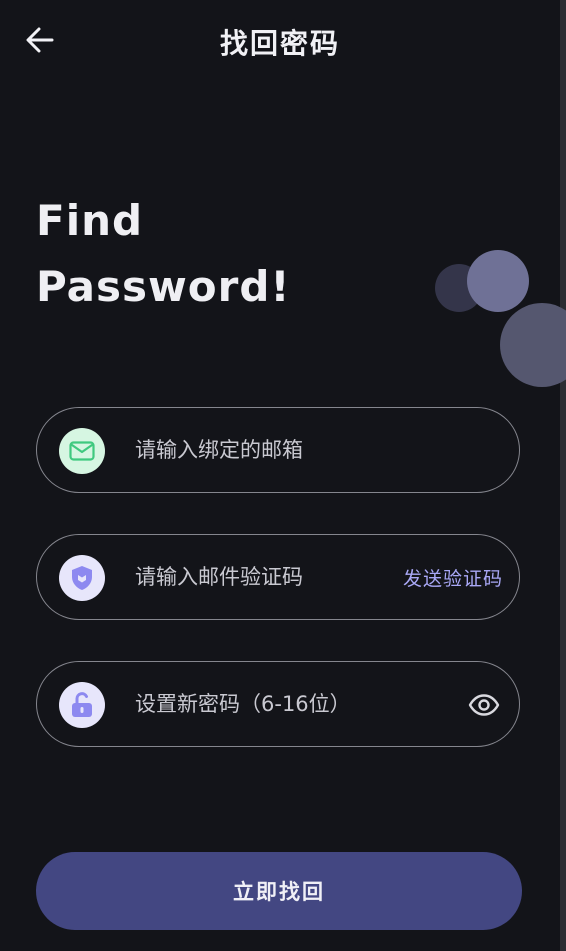 The width and height of the screenshot is (566, 951). I want to click on hero-line-2: Password!, so click(163, 286).